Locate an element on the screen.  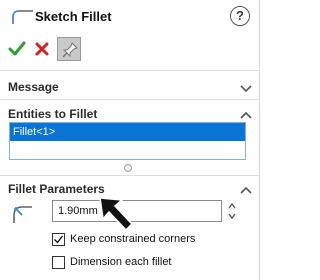
dimension-each-fillet-label: Dimension each fillet is located at coordinates (121, 262).